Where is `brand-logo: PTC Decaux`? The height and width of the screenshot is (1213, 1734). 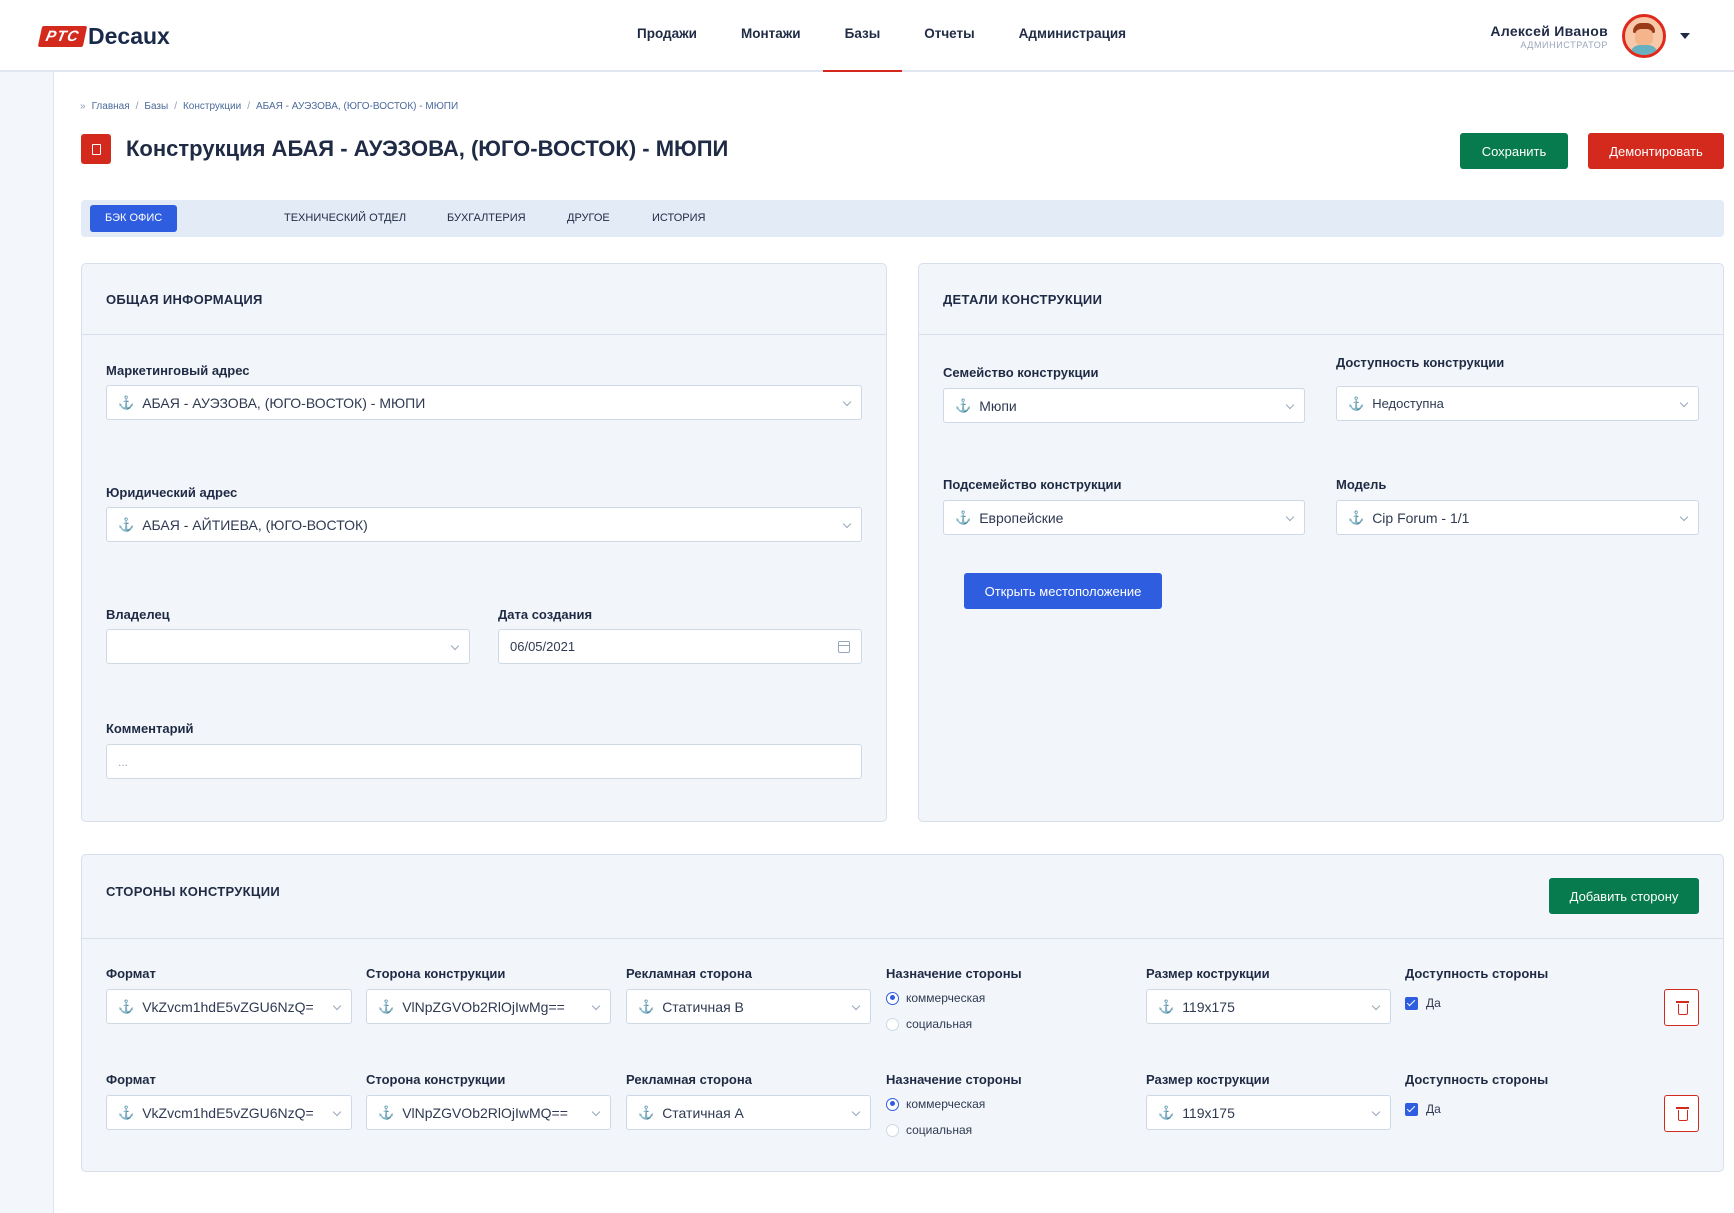 brand-logo: PTC Decaux is located at coordinates (103, 36).